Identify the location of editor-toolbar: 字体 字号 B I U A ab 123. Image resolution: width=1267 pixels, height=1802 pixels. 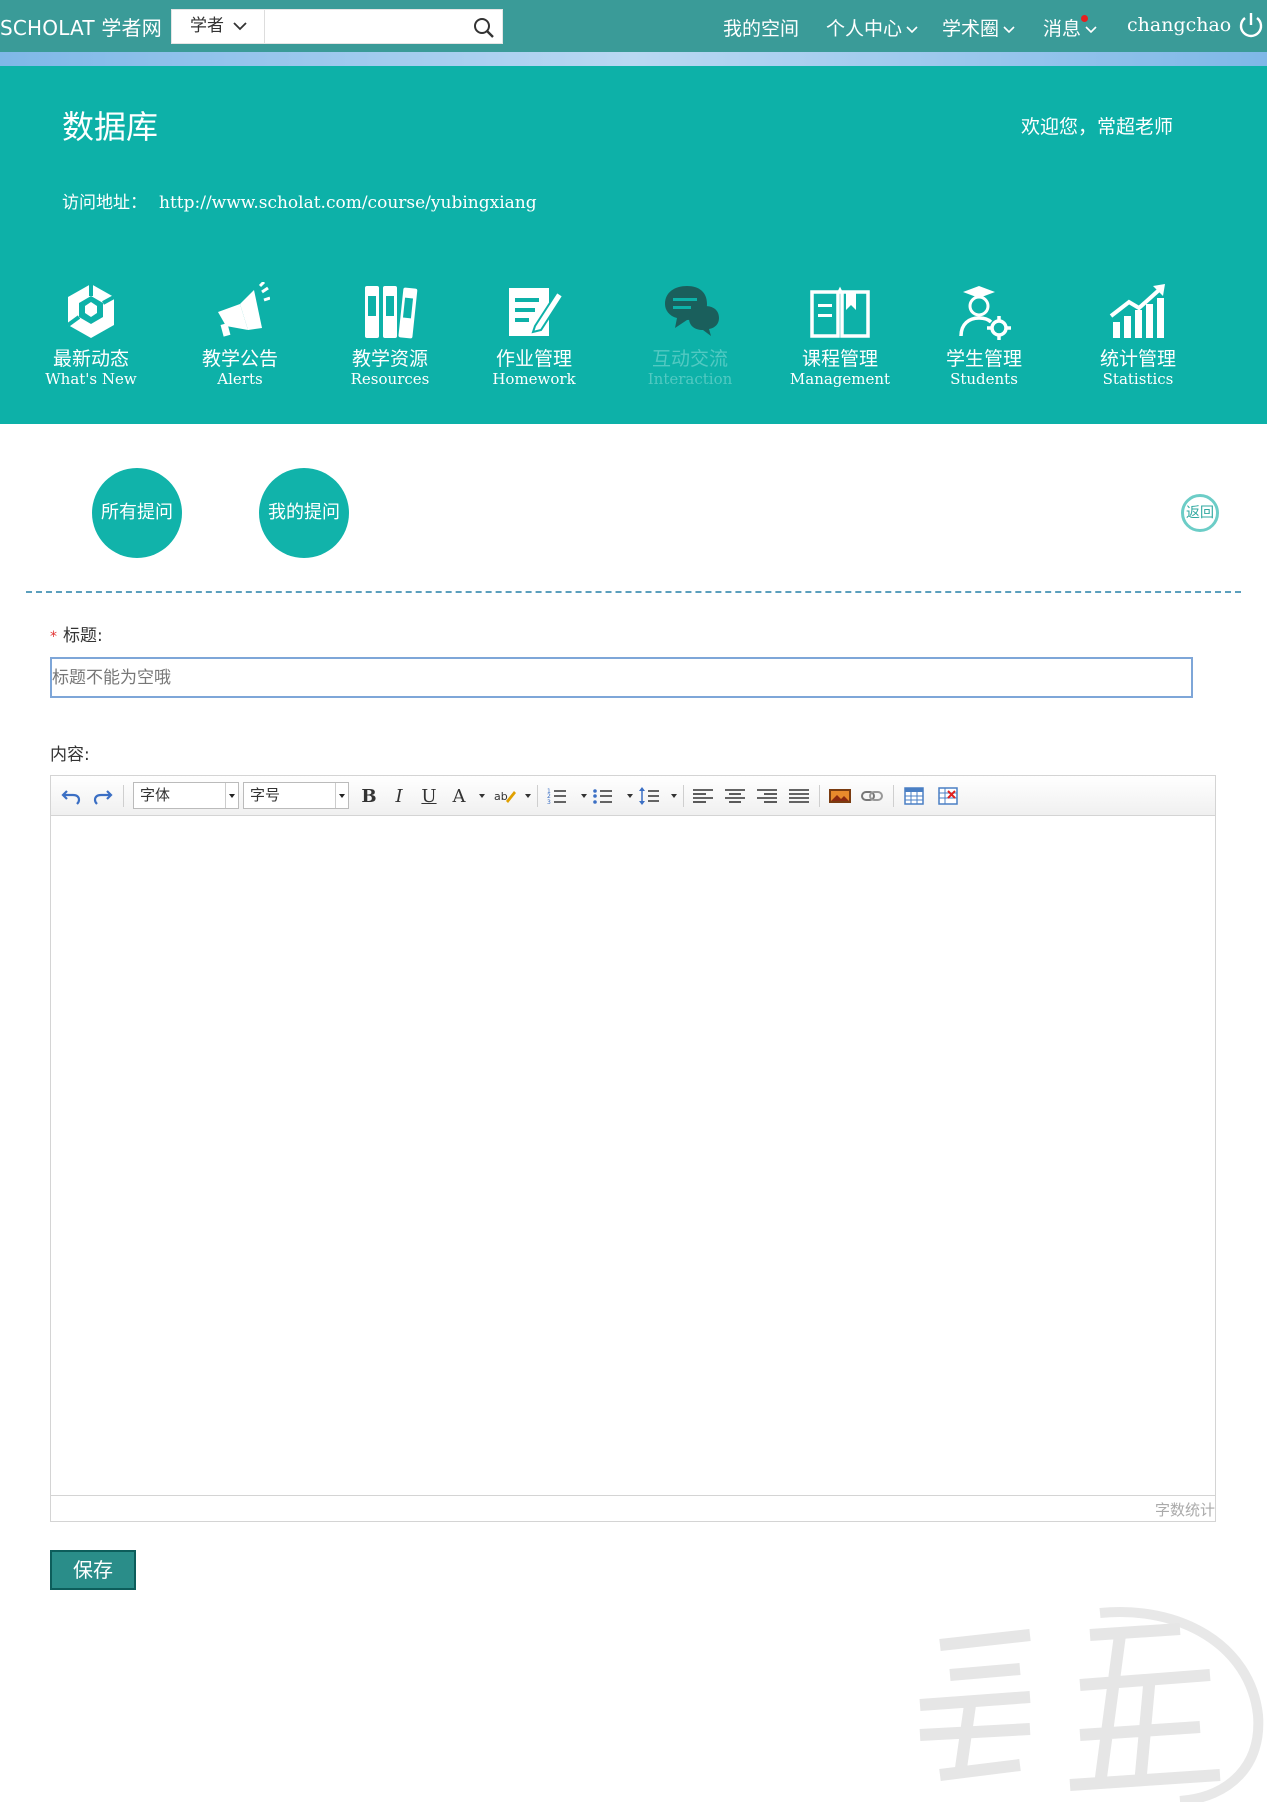
(633, 796).